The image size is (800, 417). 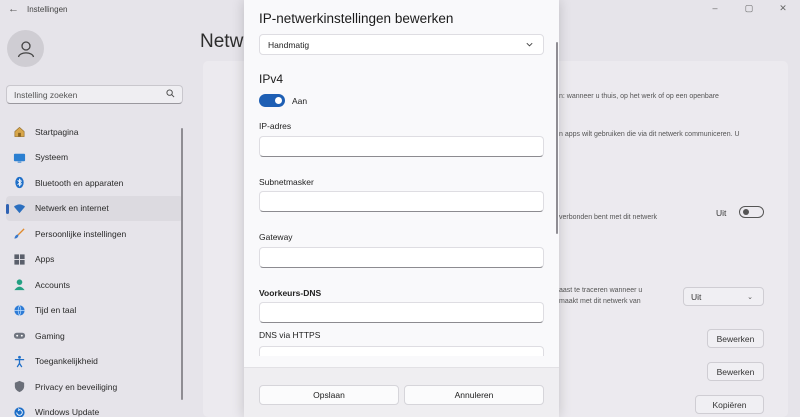 What do you see at coordinates (67, 412) in the screenshot?
I see `sidebar-item-label: Windows Update` at bounding box center [67, 412].